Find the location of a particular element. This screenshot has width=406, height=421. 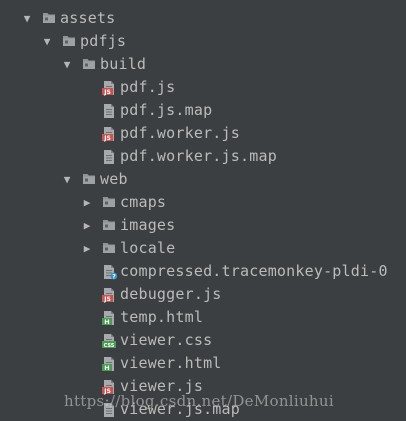

svg-text: CSS is located at coordinates (109, 346).